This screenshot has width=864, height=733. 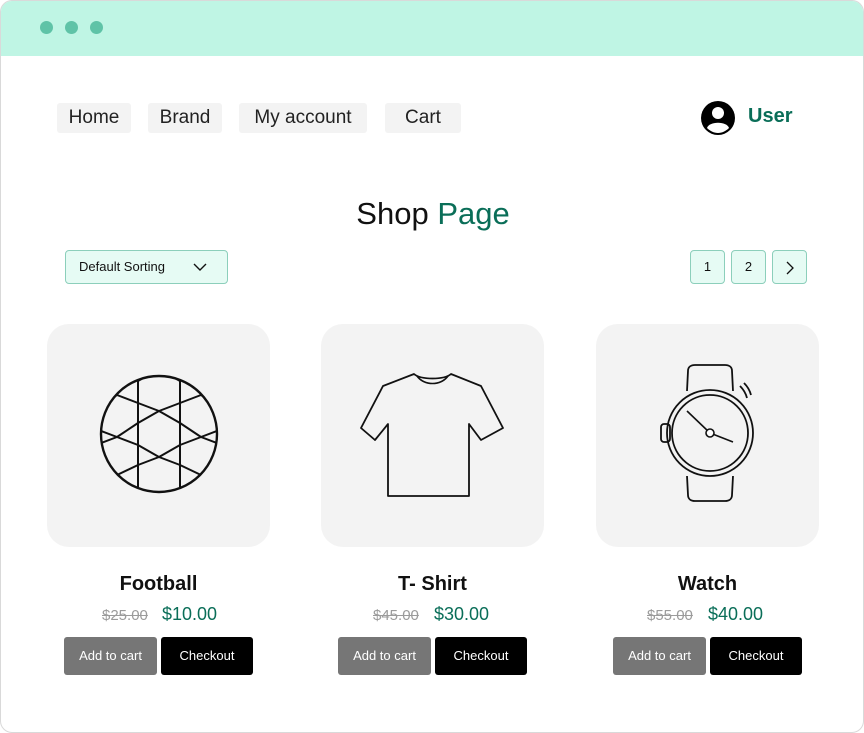 What do you see at coordinates (185, 118) in the screenshot?
I see `nav-brand: Brand` at bounding box center [185, 118].